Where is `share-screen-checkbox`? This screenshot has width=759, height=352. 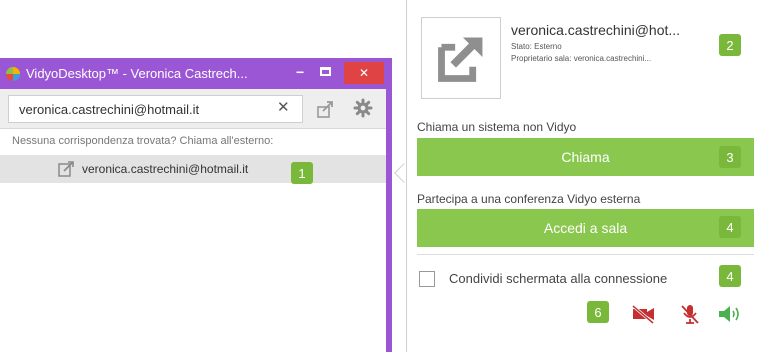 share-screen-checkbox is located at coordinates (427, 279).